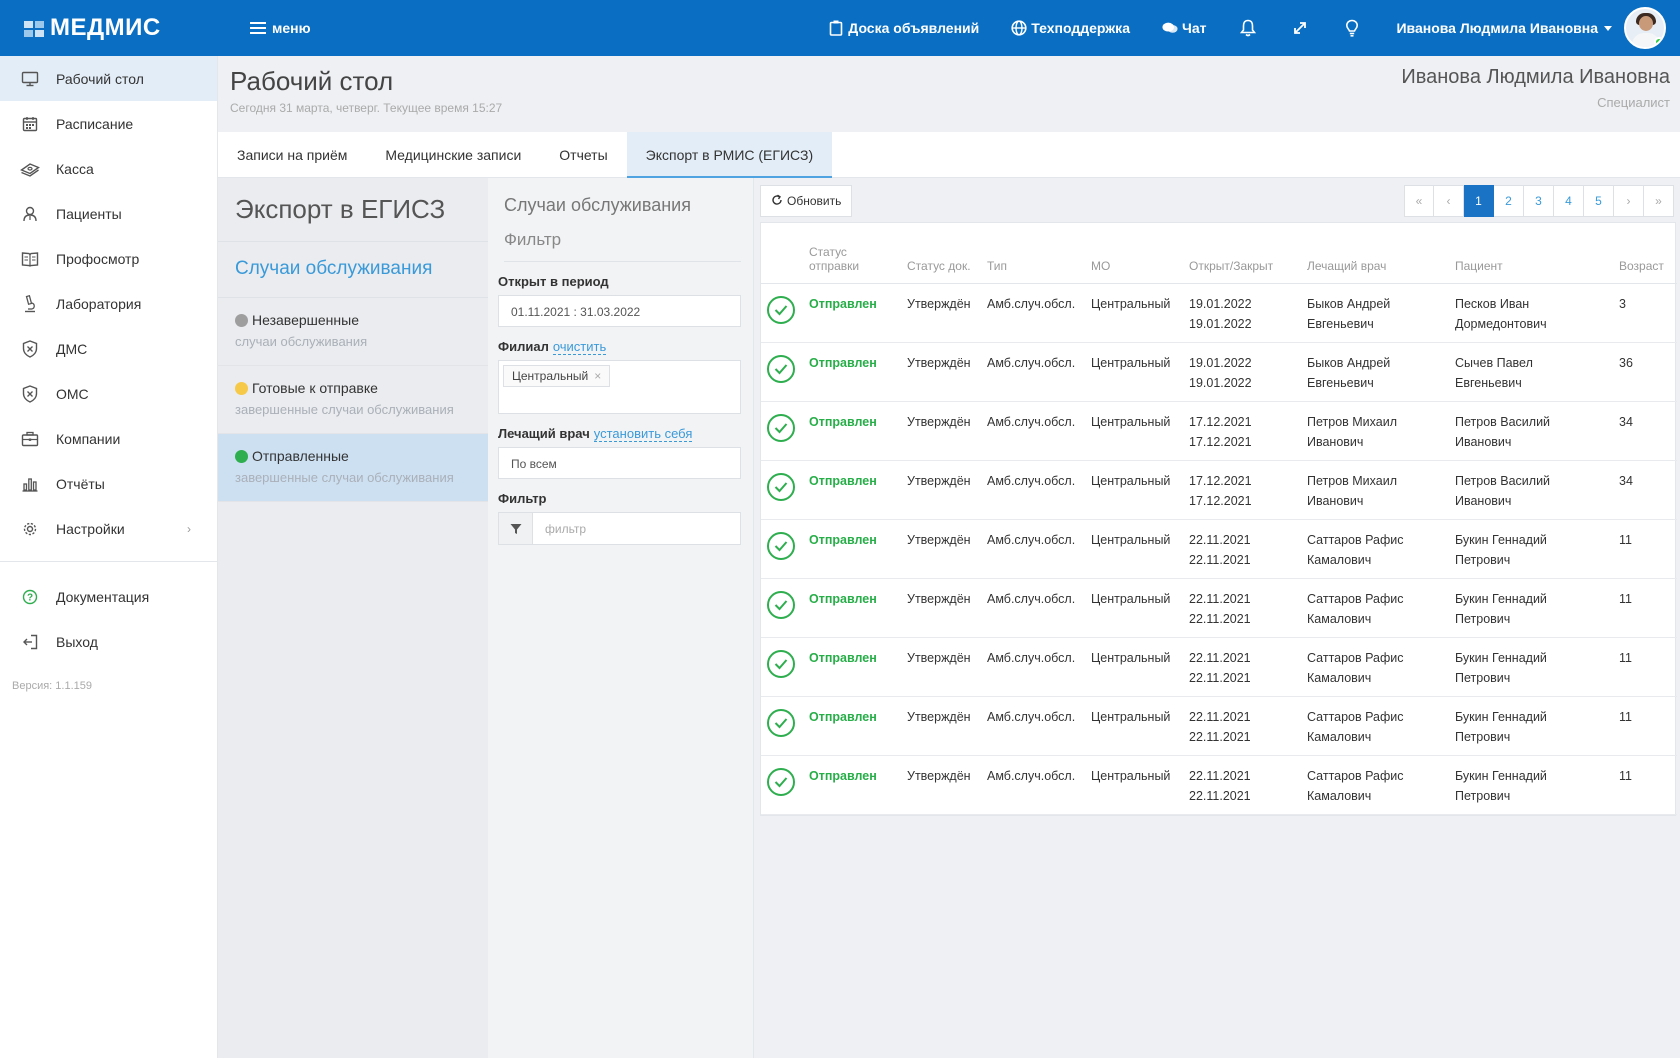 This screenshot has height=1058, width=1680. I want to click on menu-button: меню, so click(280, 28).